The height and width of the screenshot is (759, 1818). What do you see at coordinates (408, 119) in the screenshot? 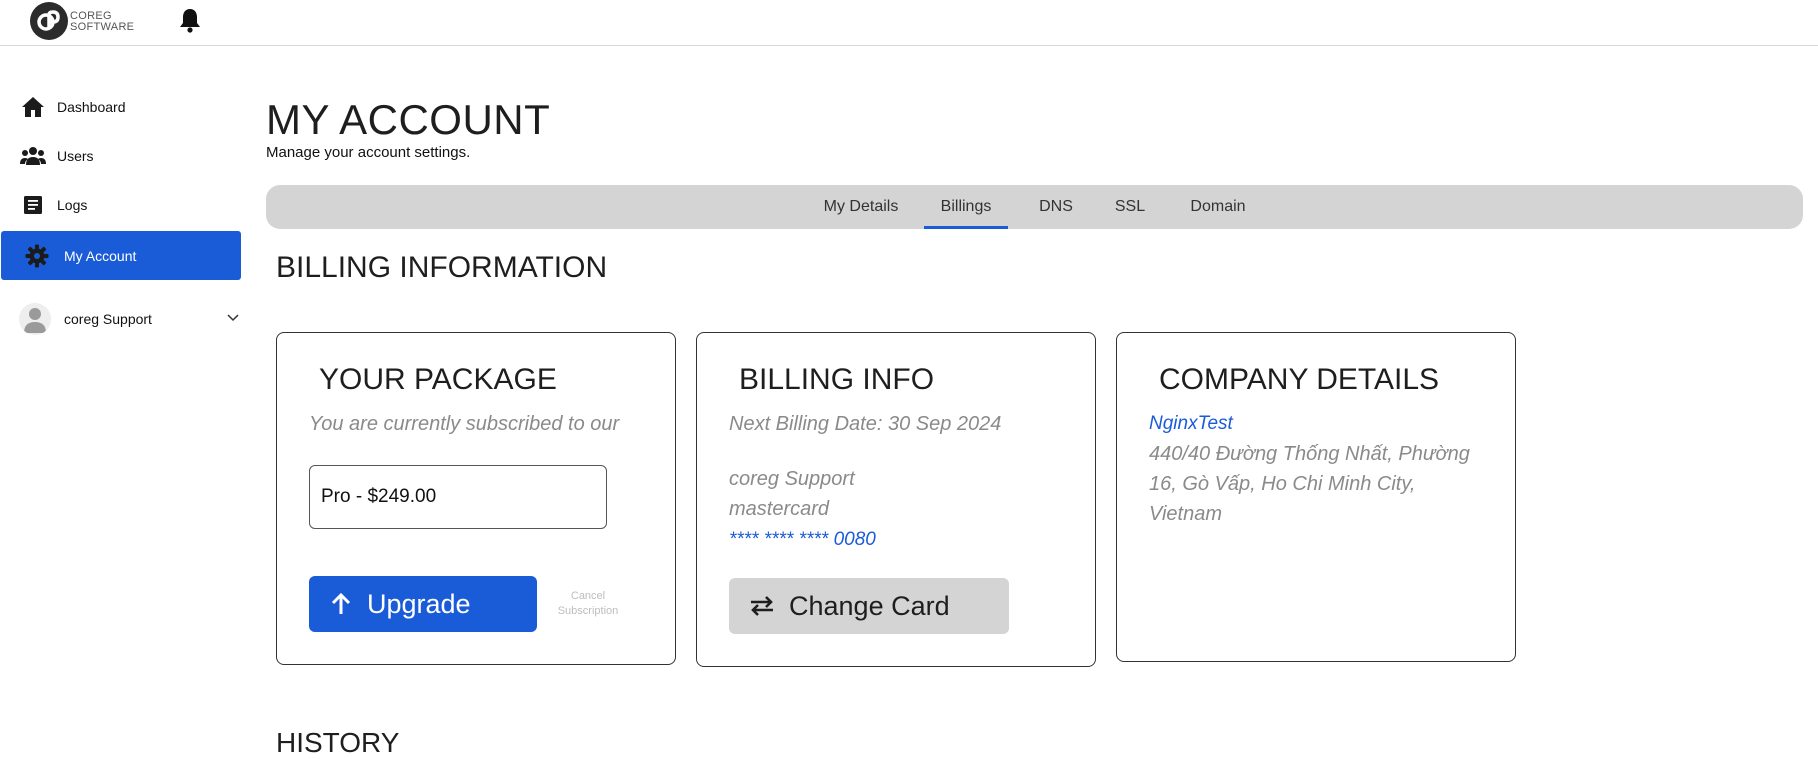
I see `page-title: MY ACCOUNT` at bounding box center [408, 119].